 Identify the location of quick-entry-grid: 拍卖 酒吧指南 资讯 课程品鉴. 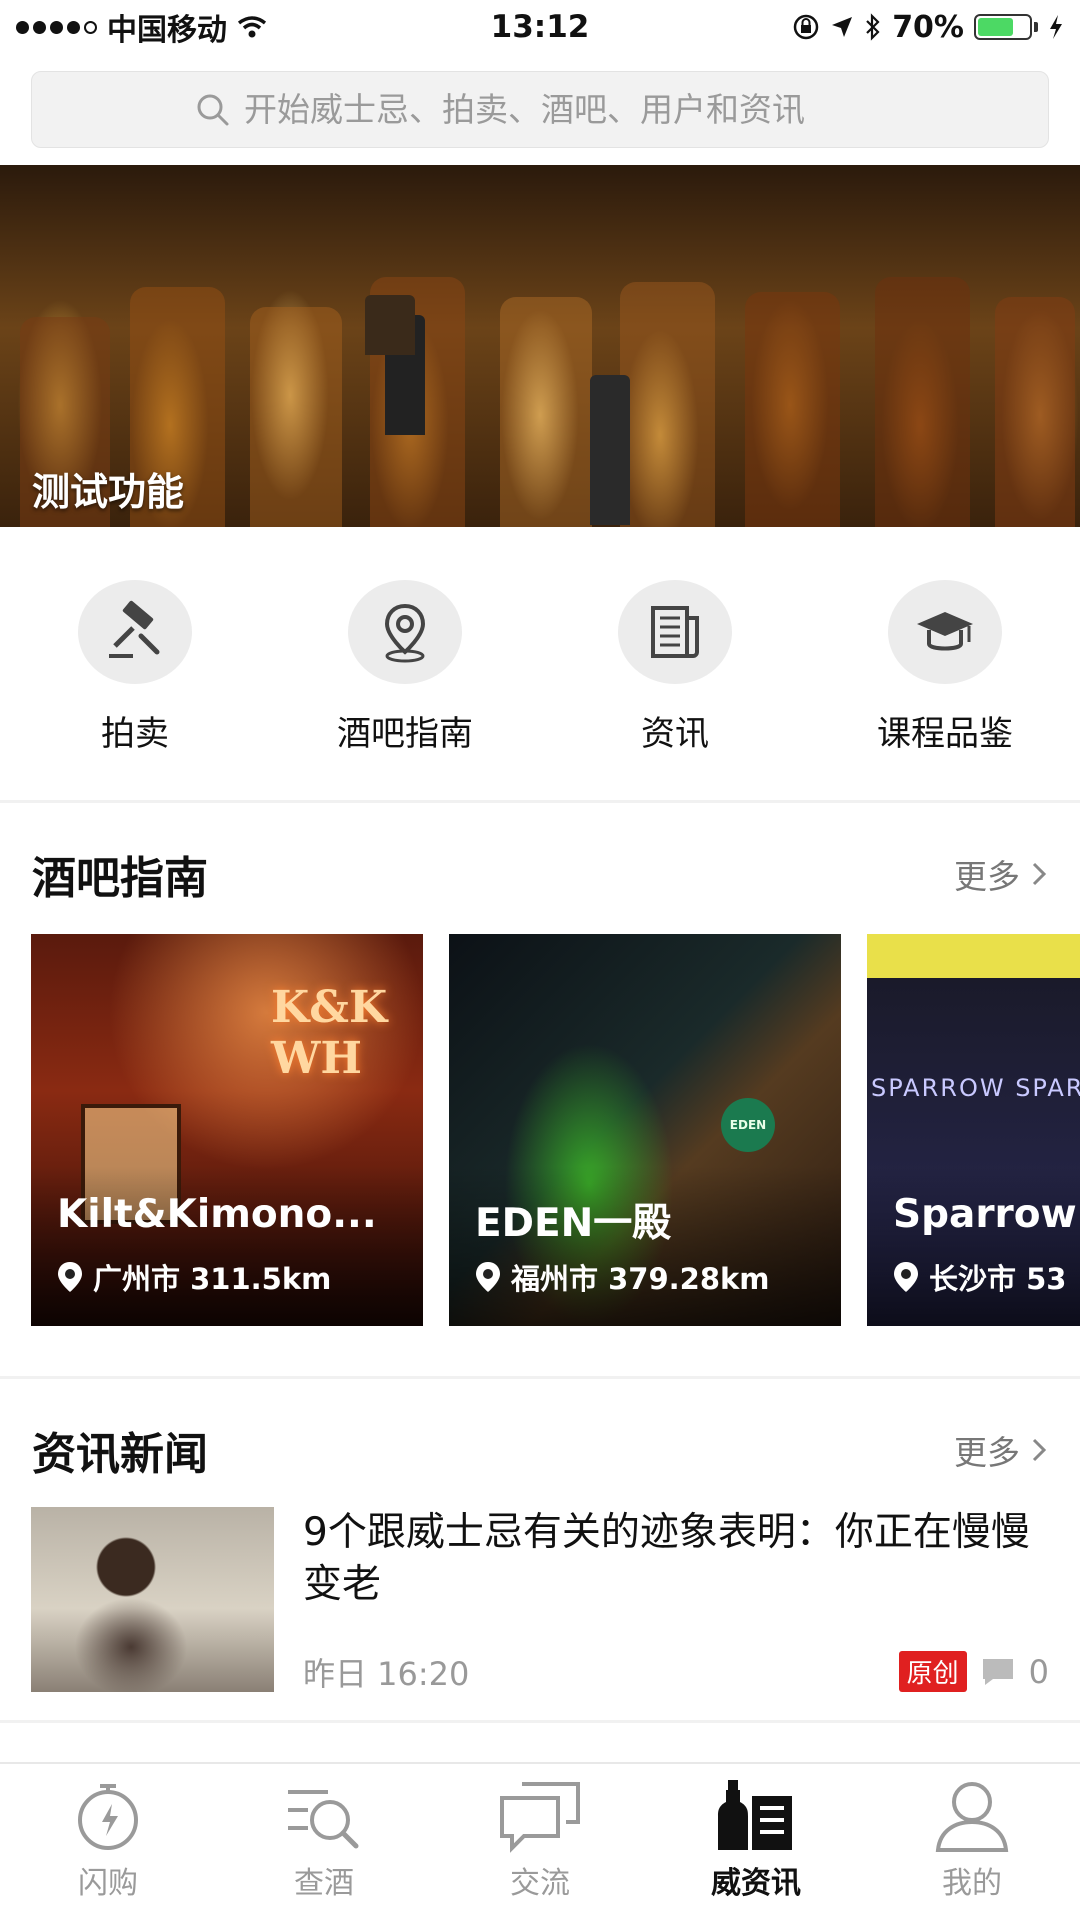
(540, 667).